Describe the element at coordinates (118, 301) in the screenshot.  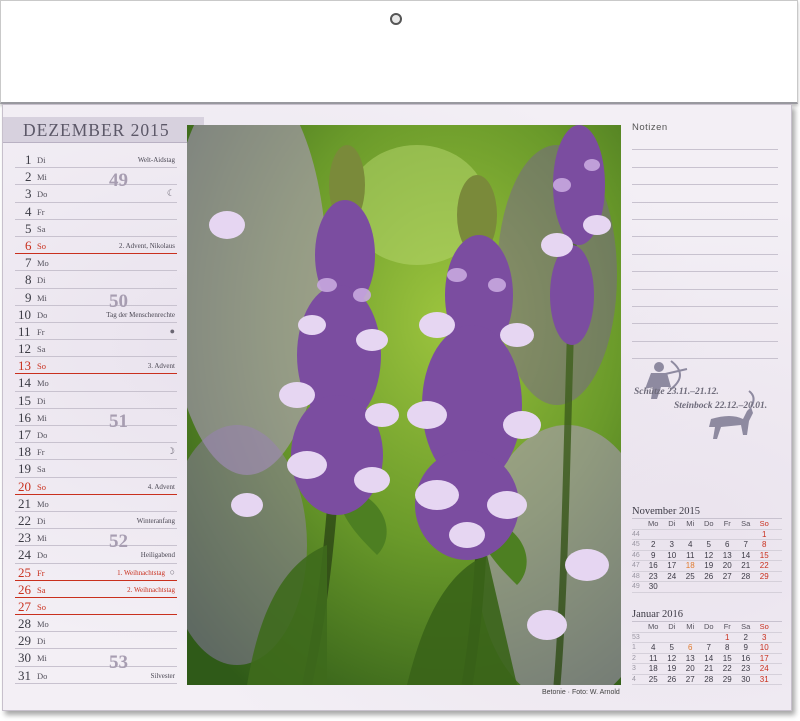
I see `week-number: 50` at that location.